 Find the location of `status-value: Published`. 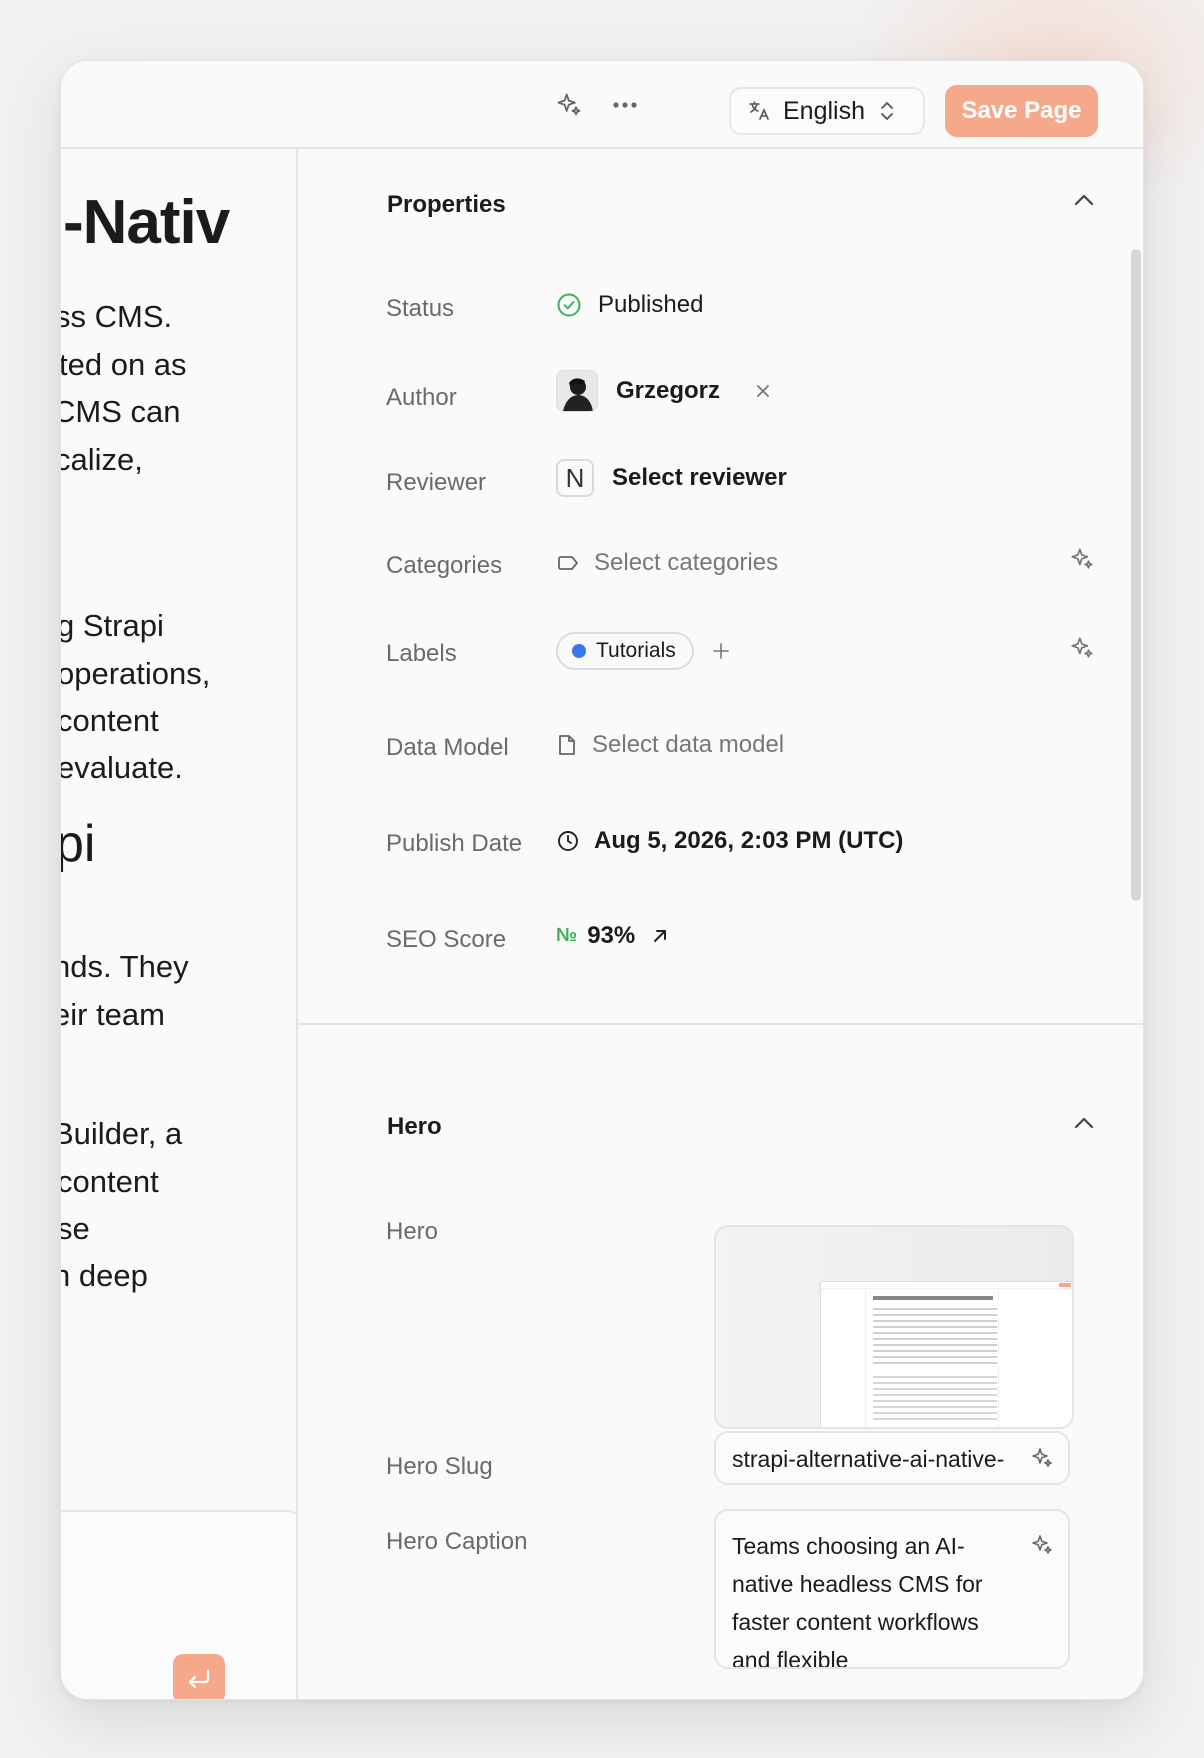

status-value: Published is located at coordinates (629, 305).